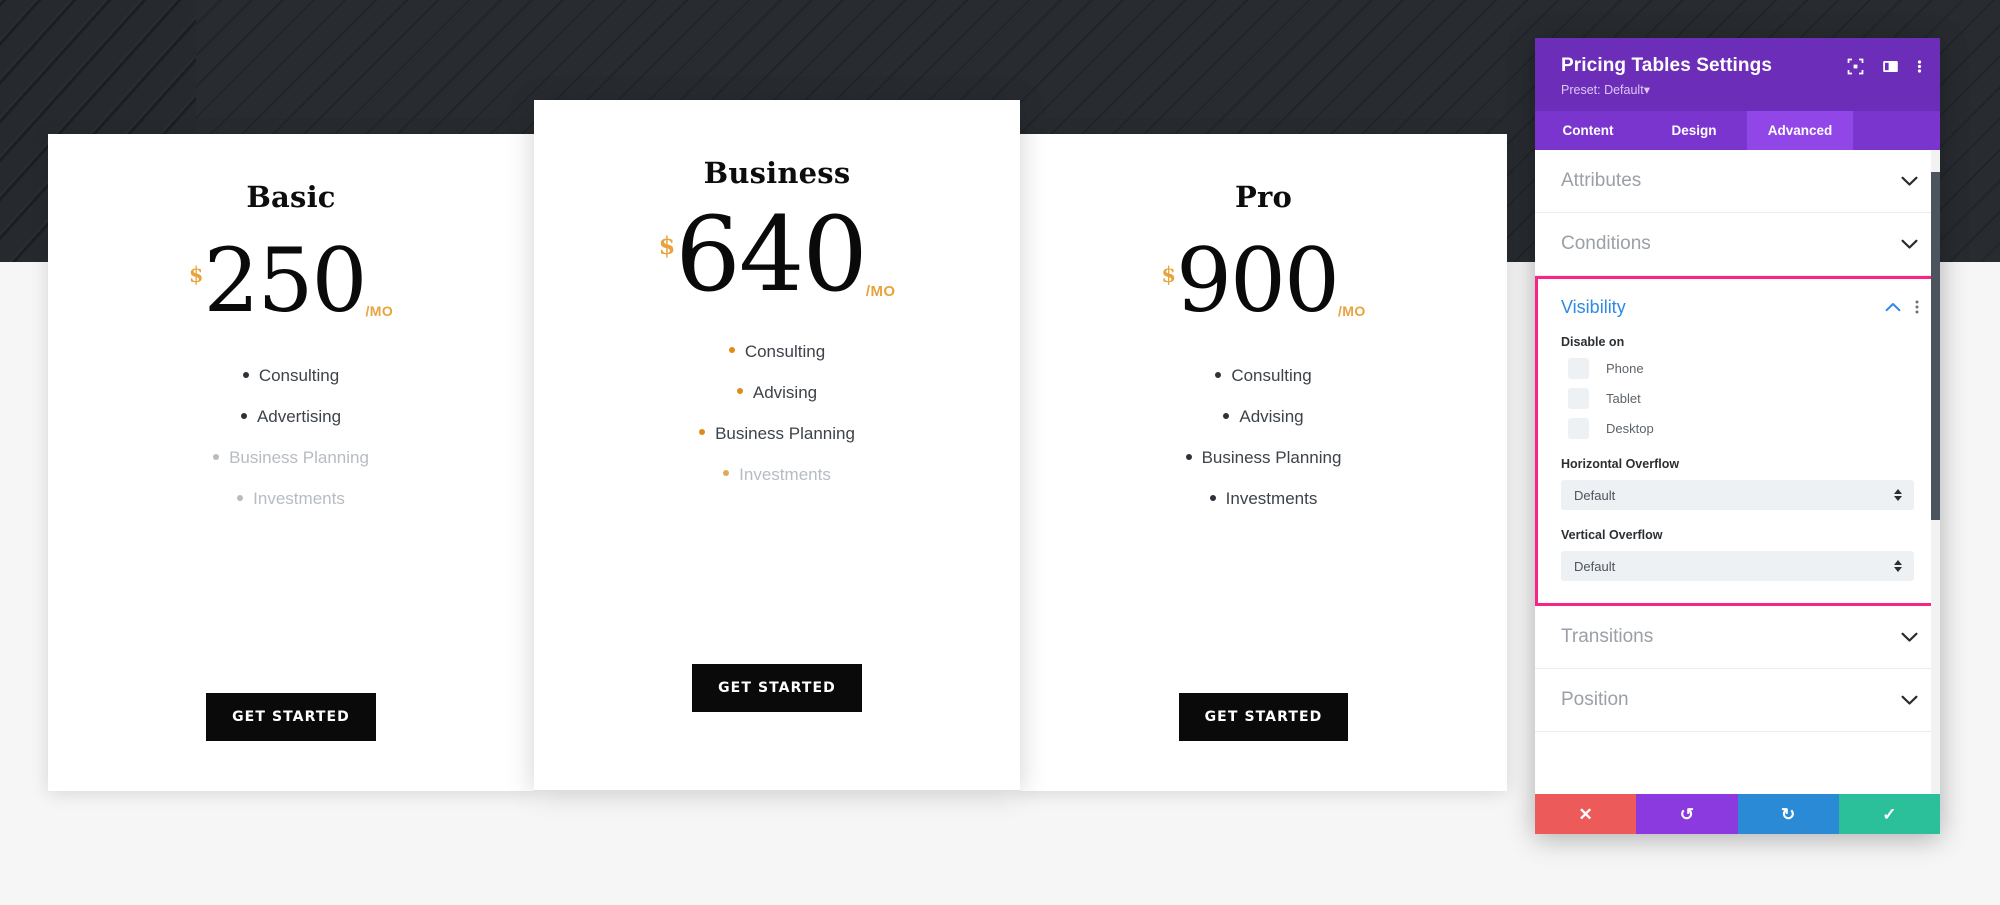 Image resolution: width=2000 pixels, height=905 pixels. I want to click on pricing-card-price: $ 250 /MO, so click(290, 280).